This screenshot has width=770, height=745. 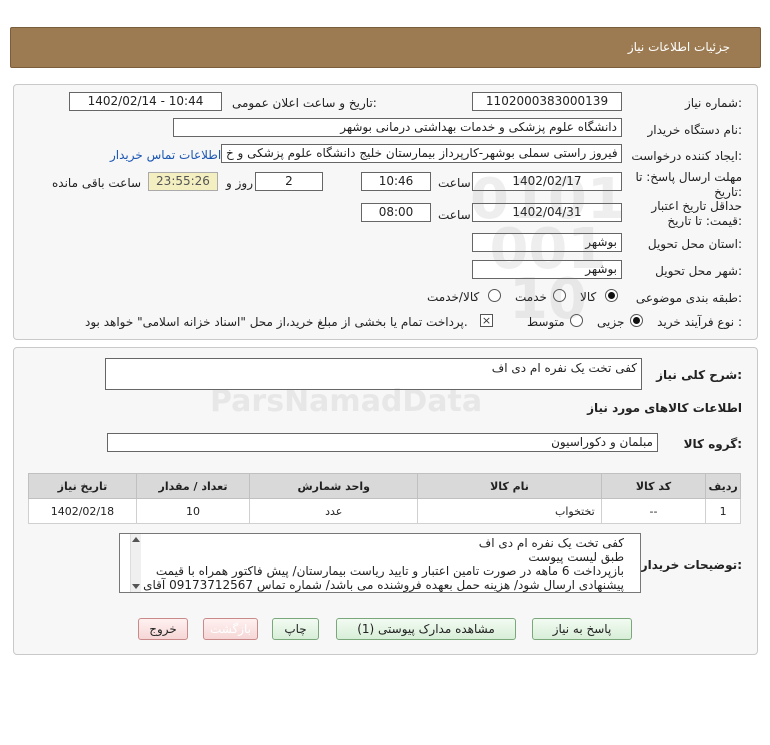 What do you see at coordinates (304, 103) in the screenshot?
I see `announce-label: تاریخ و ساعت اعلان عمومی:` at bounding box center [304, 103].